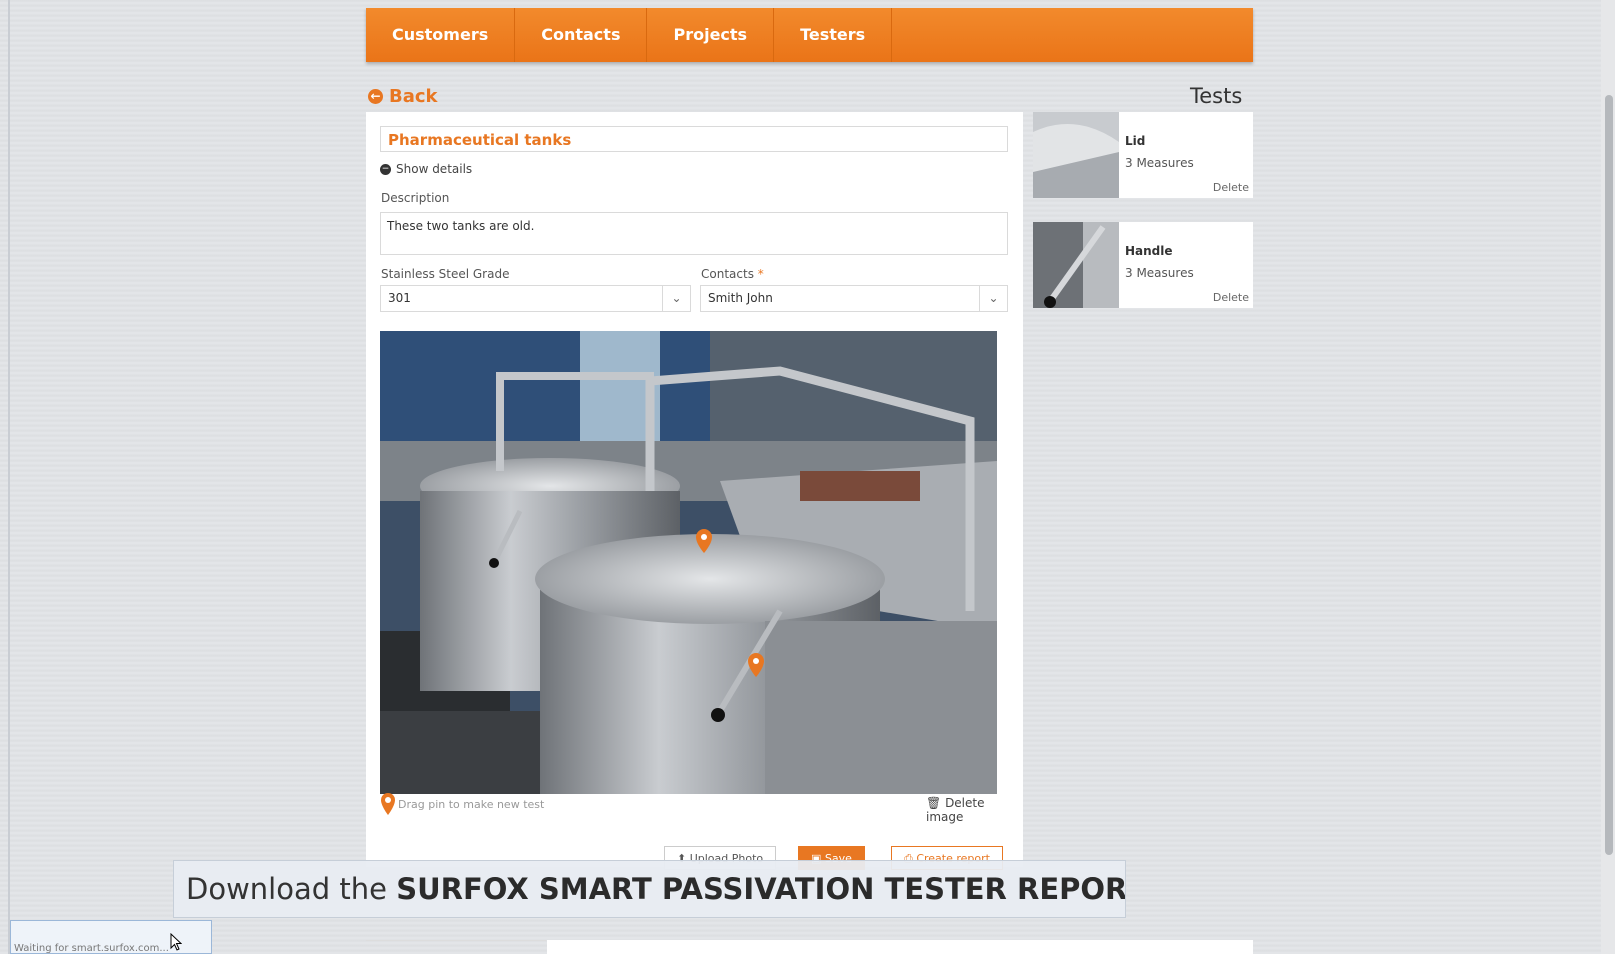  I want to click on contacts-label-wrap: Contacts *, so click(732, 274).